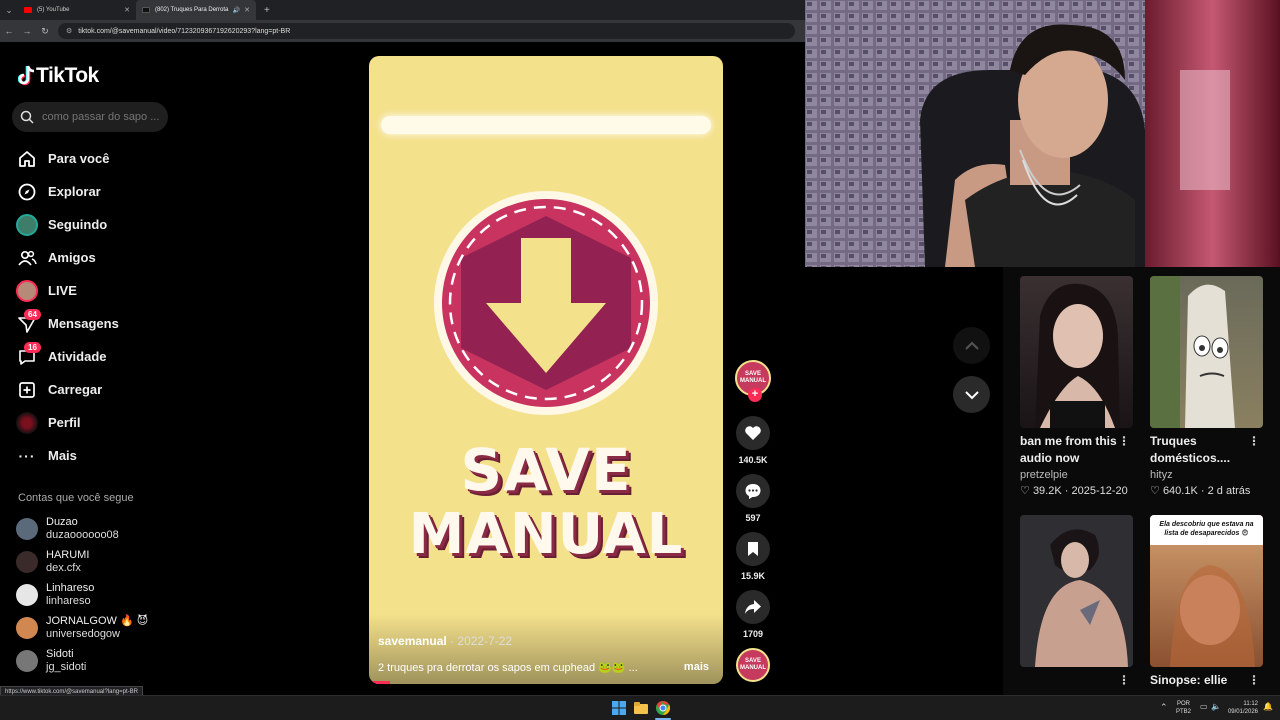 This screenshot has height=720, width=1280. I want to click on tab-tiktok: (802) Truques Para Derrota 🔊 ✕, so click(196, 10).